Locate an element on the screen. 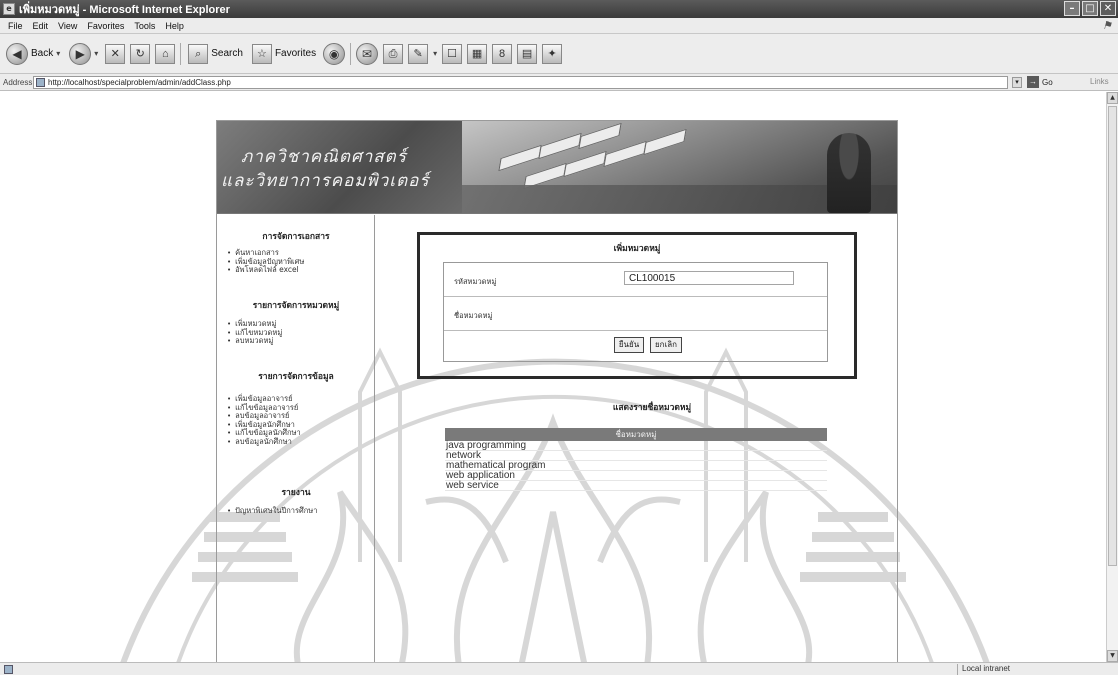 The height and width of the screenshot is (675, 1118). mail-icon: ✉ is located at coordinates (367, 53).